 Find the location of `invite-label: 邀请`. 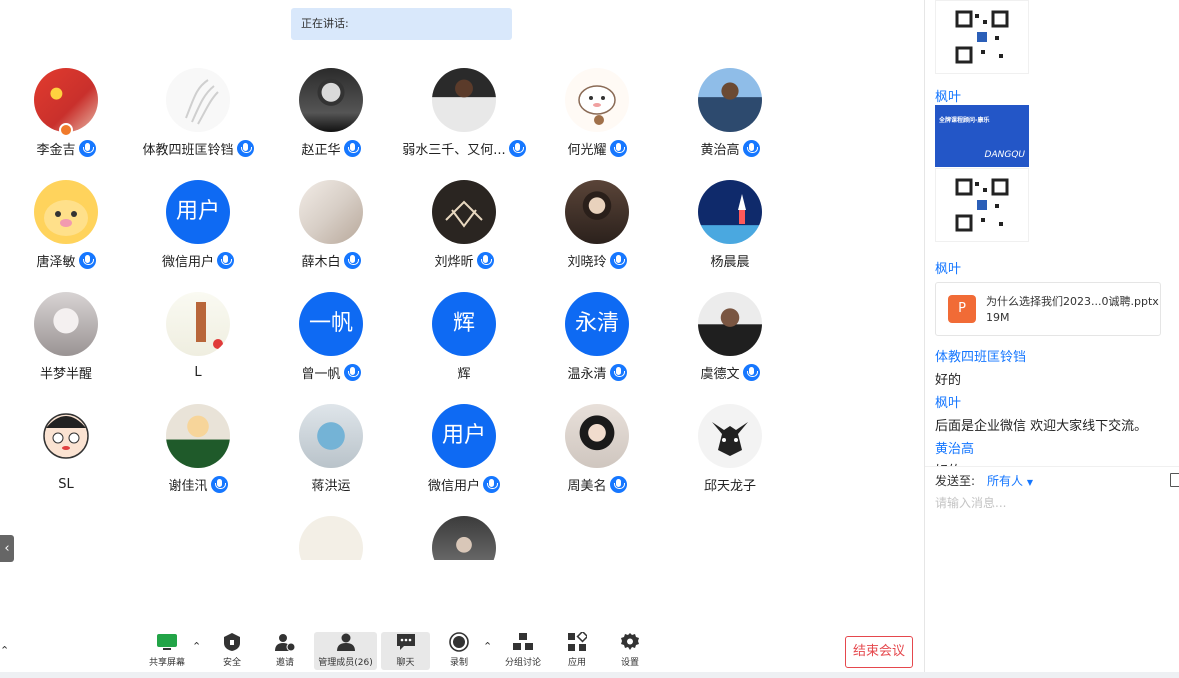

invite-label: 邀请 is located at coordinates (284, 663).